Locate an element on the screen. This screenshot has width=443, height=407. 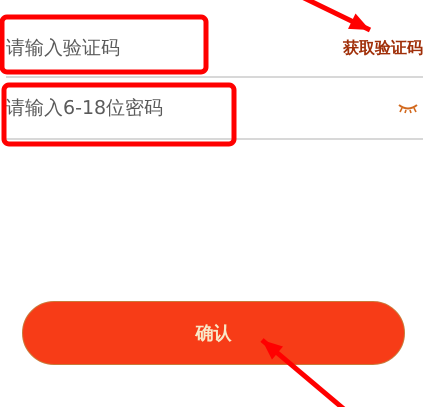
input-field: 请输入验证码 is located at coordinates (174, 48).